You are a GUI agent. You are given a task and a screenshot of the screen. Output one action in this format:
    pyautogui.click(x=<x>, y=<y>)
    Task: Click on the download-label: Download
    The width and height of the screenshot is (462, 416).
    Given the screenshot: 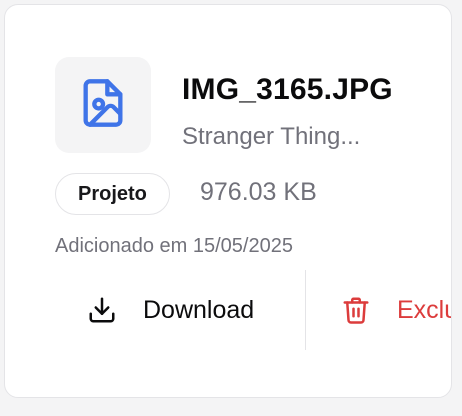 What is the action you would take?
    pyautogui.click(x=199, y=309)
    